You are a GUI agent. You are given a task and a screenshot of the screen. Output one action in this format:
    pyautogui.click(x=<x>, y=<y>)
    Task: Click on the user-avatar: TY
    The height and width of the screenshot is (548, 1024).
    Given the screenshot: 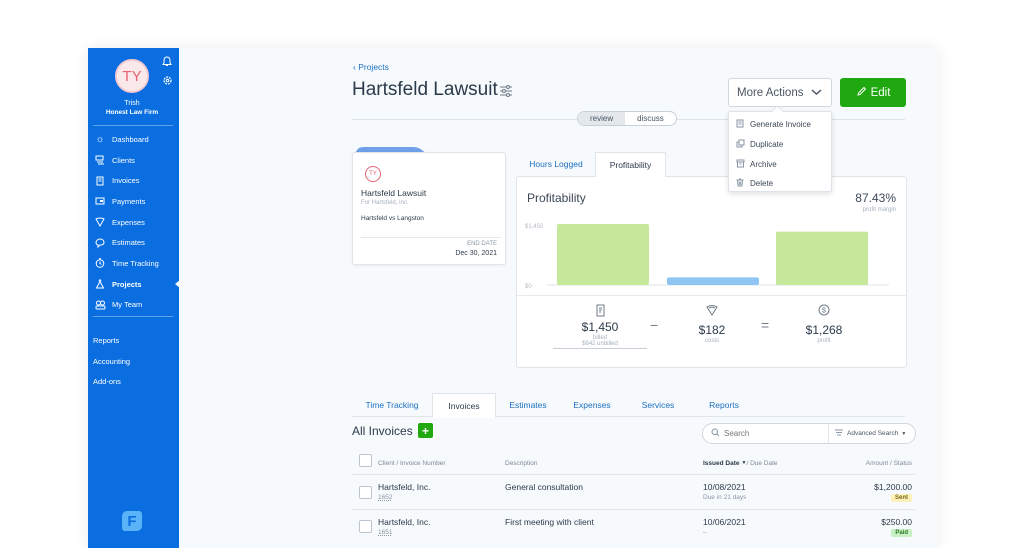 What is the action you would take?
    pyautogui.click(x=132, y=76)
    